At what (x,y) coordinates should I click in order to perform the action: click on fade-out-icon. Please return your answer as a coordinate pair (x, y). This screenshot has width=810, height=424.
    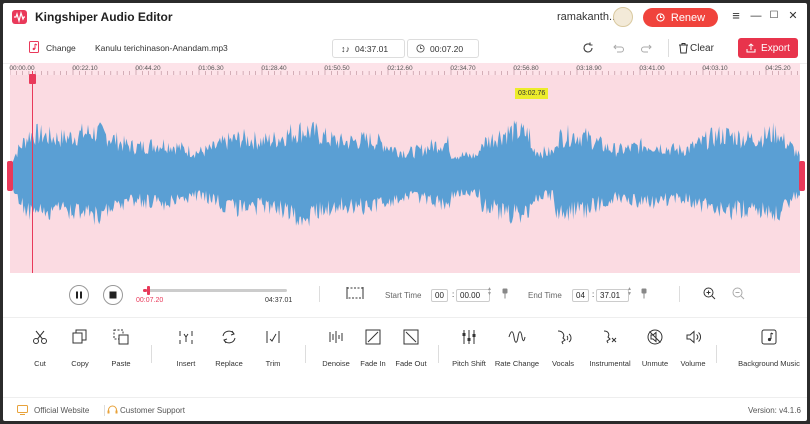
    Looking at the image, I should click on (411, 337).